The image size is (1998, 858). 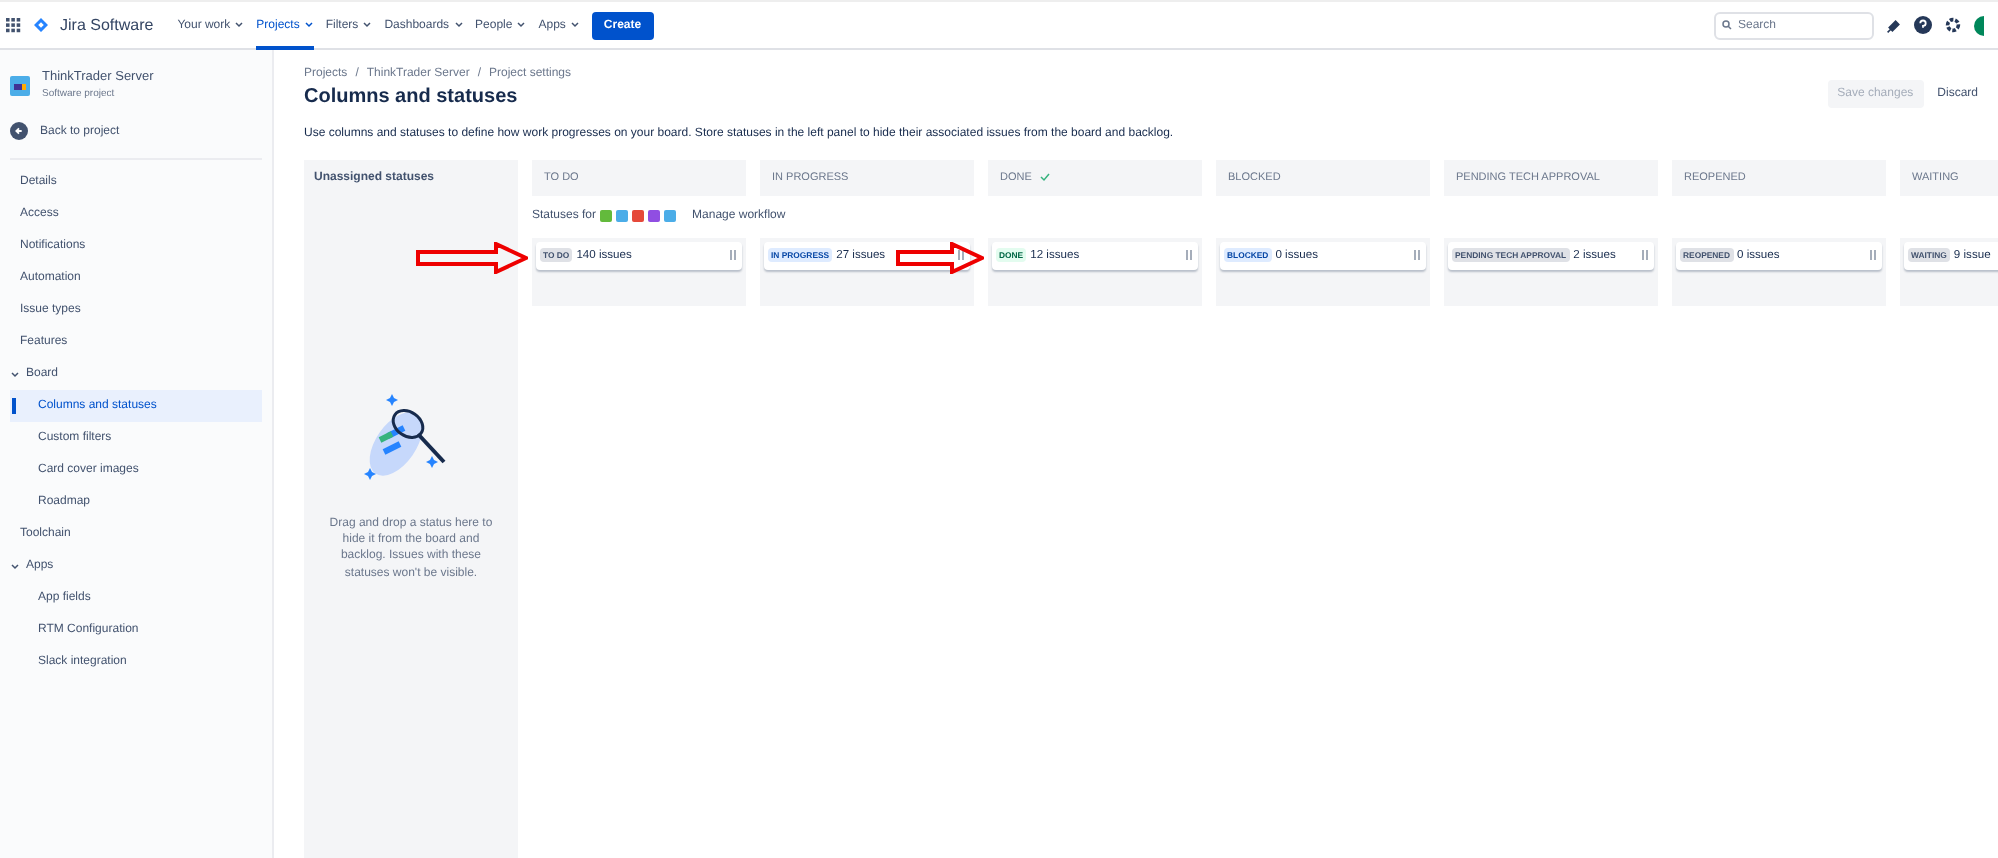 I want to click on back-arrow-icon, so click(x=19, y=131).